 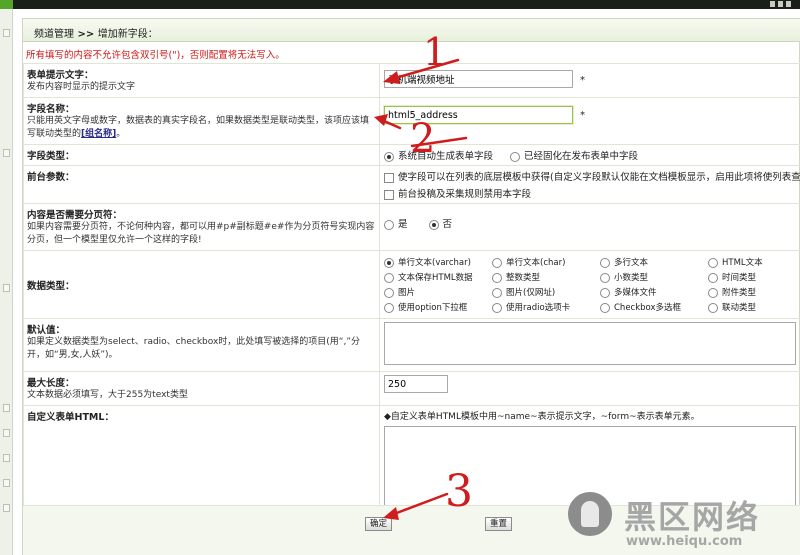 I want to click on data-type-option: Checkbox多选框, so click(x=654, y=307).